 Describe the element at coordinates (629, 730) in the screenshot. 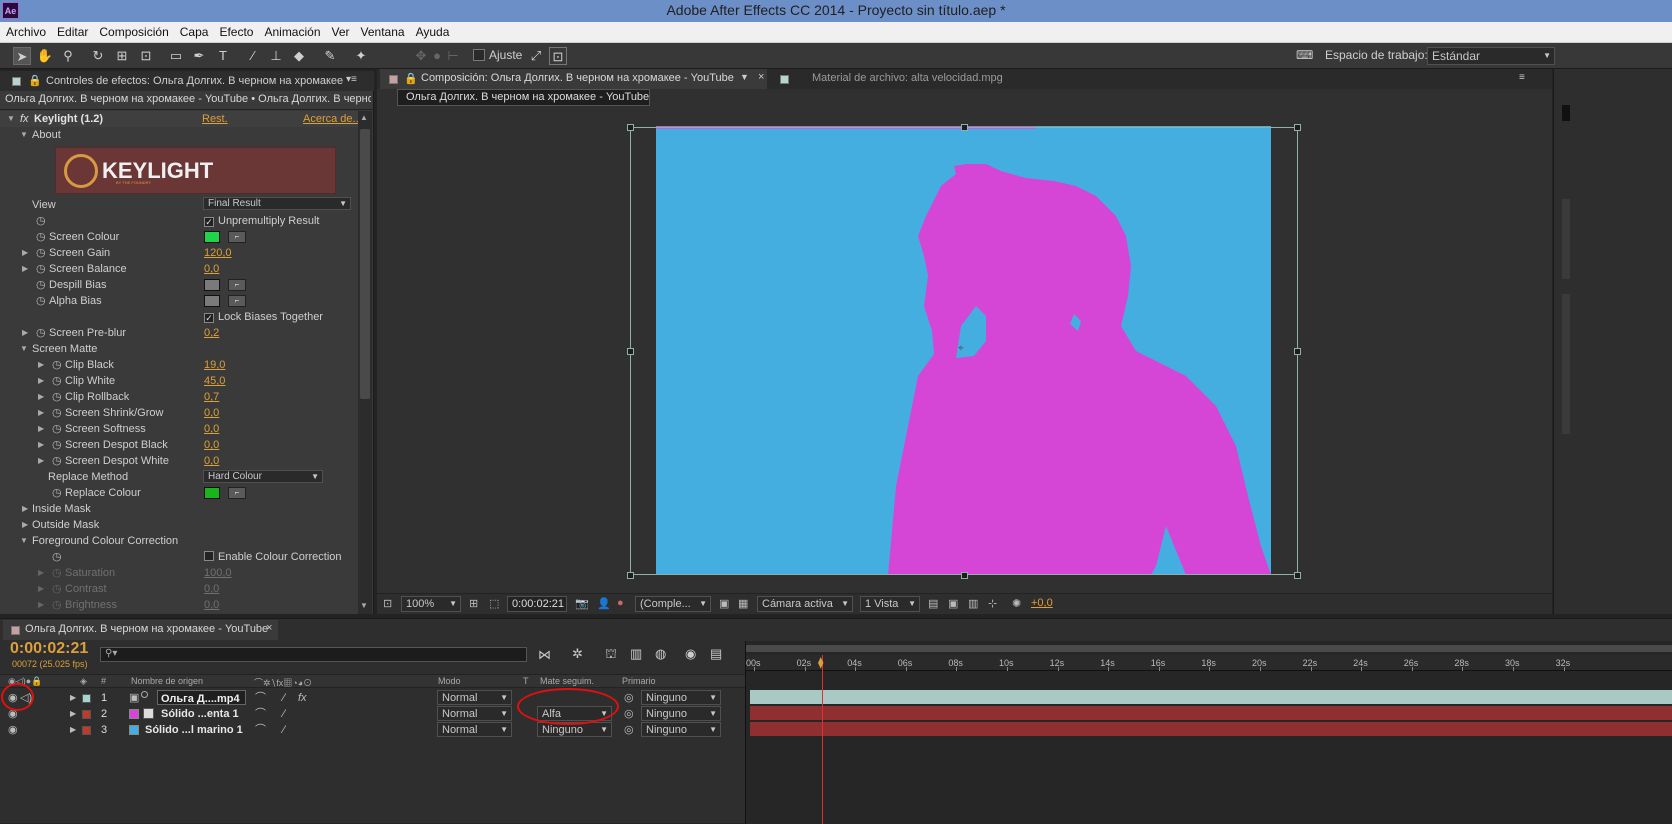

I see `pickwhip-icon: ◎` at that location.